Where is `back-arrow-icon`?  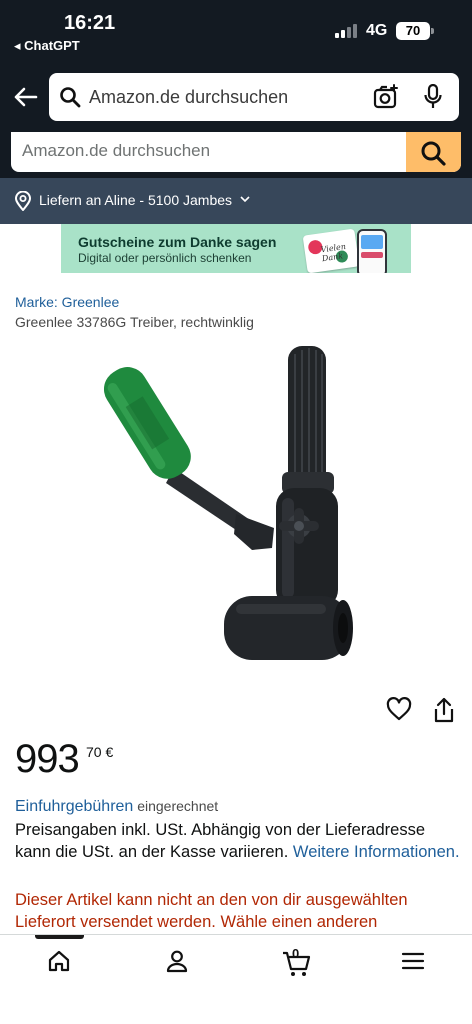 back-arrow-icon is located at coordinates (25, 97).